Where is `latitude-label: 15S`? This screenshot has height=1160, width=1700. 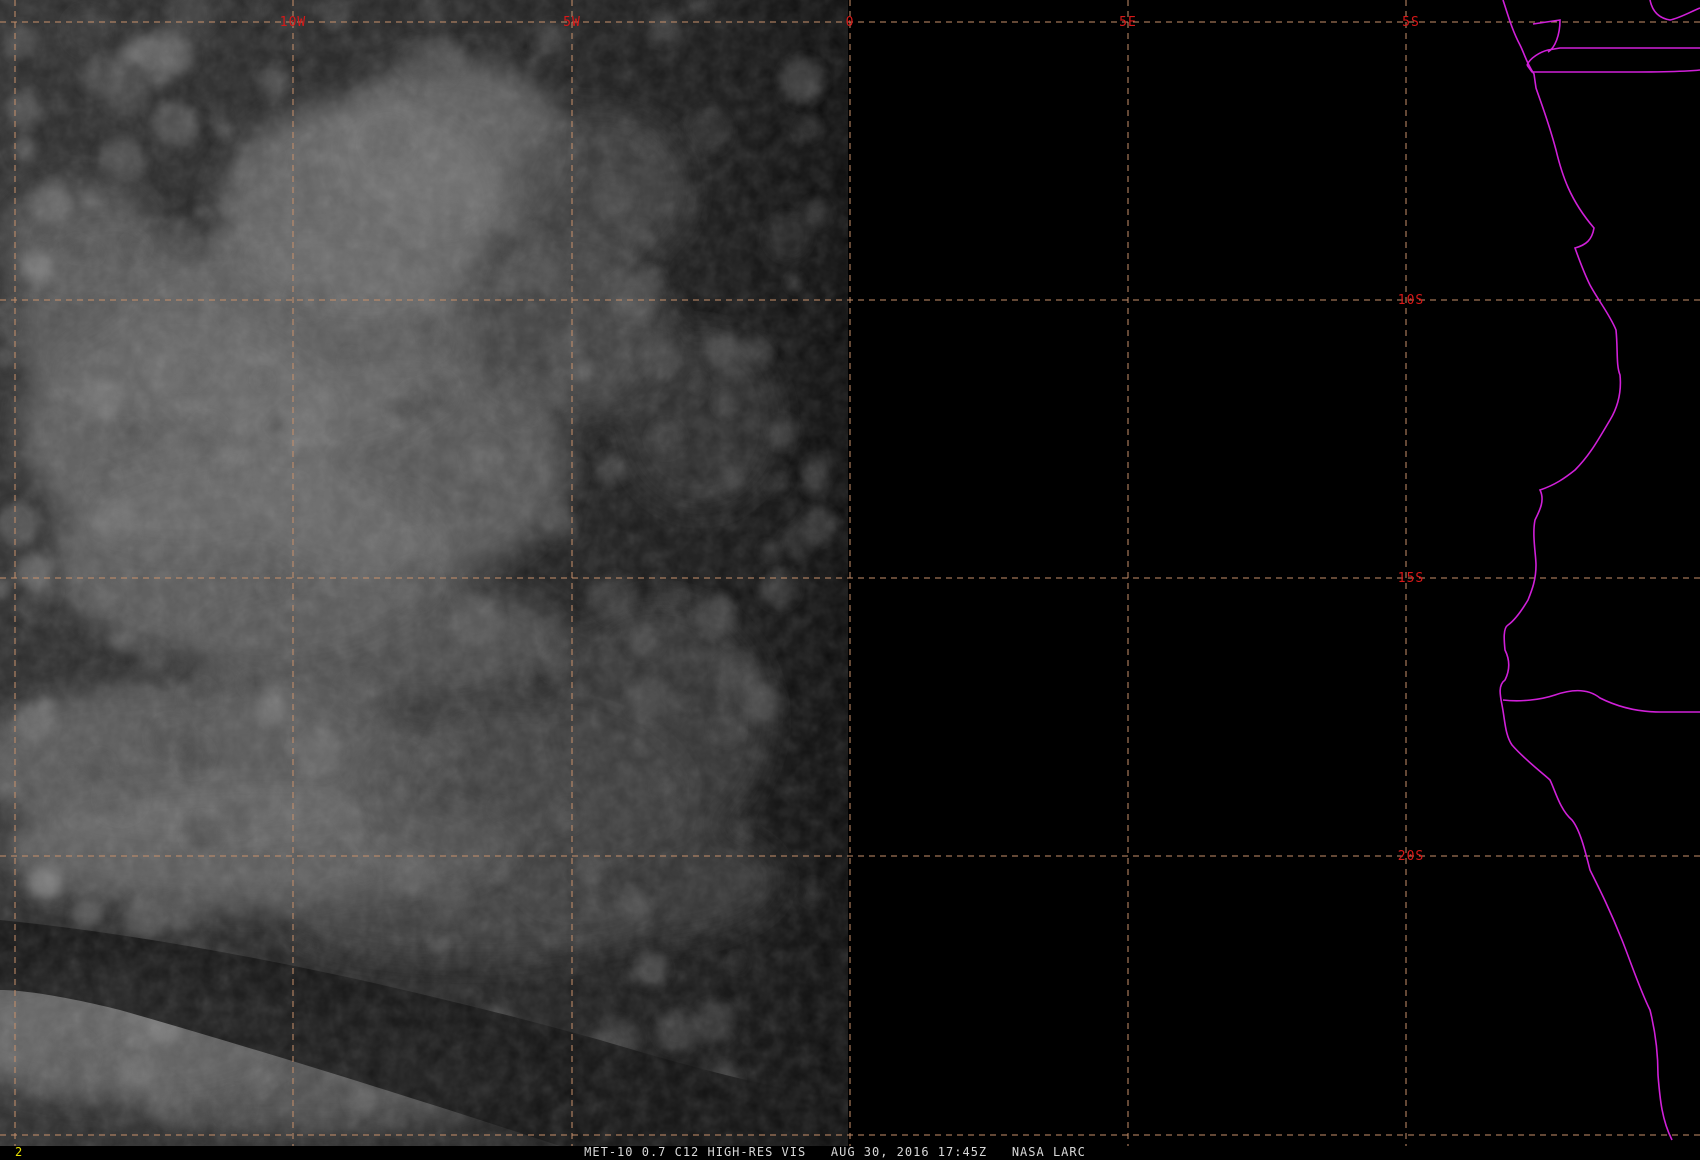 latitude-label: 15S is located at coordinates (1411, 578).